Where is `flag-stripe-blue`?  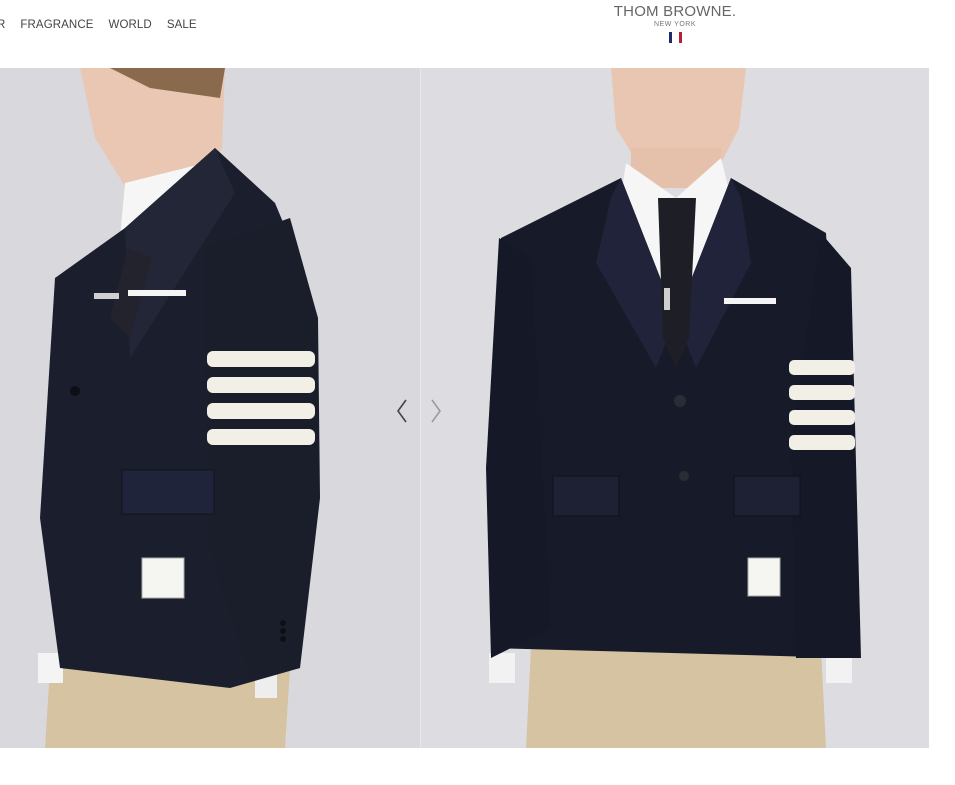
flag-stripe-blue is located at coordinates (670, 37).